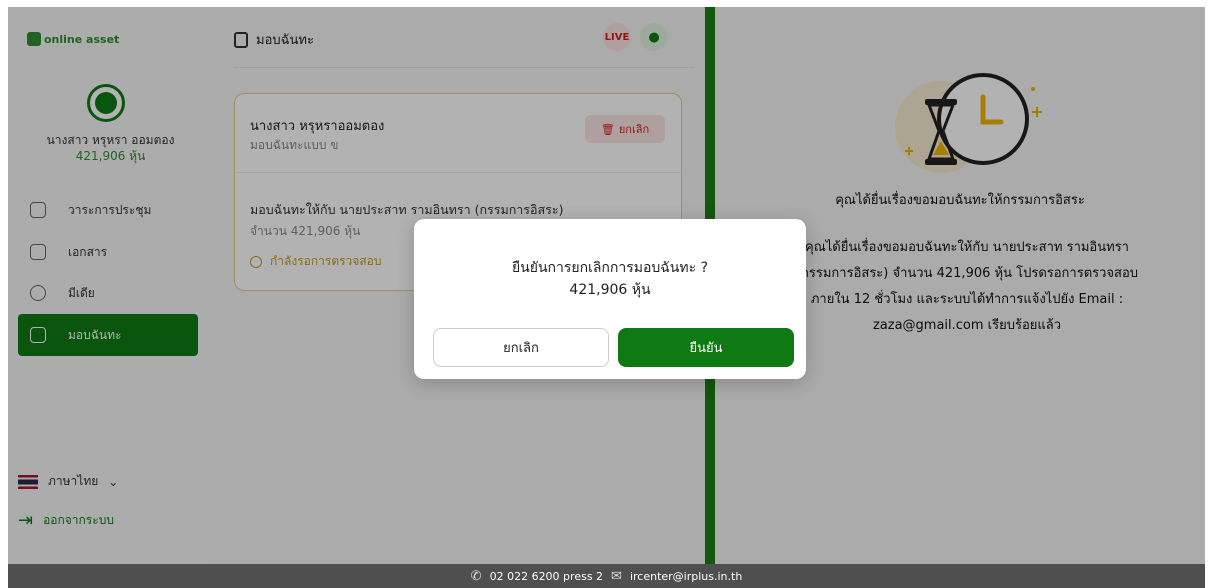 The height and width of the screenshot is (588, 1211). Describe the element at coordinates (706, 347) in the screenshot. I see `dialog-confirm-button: ยืนยัน` at that location.